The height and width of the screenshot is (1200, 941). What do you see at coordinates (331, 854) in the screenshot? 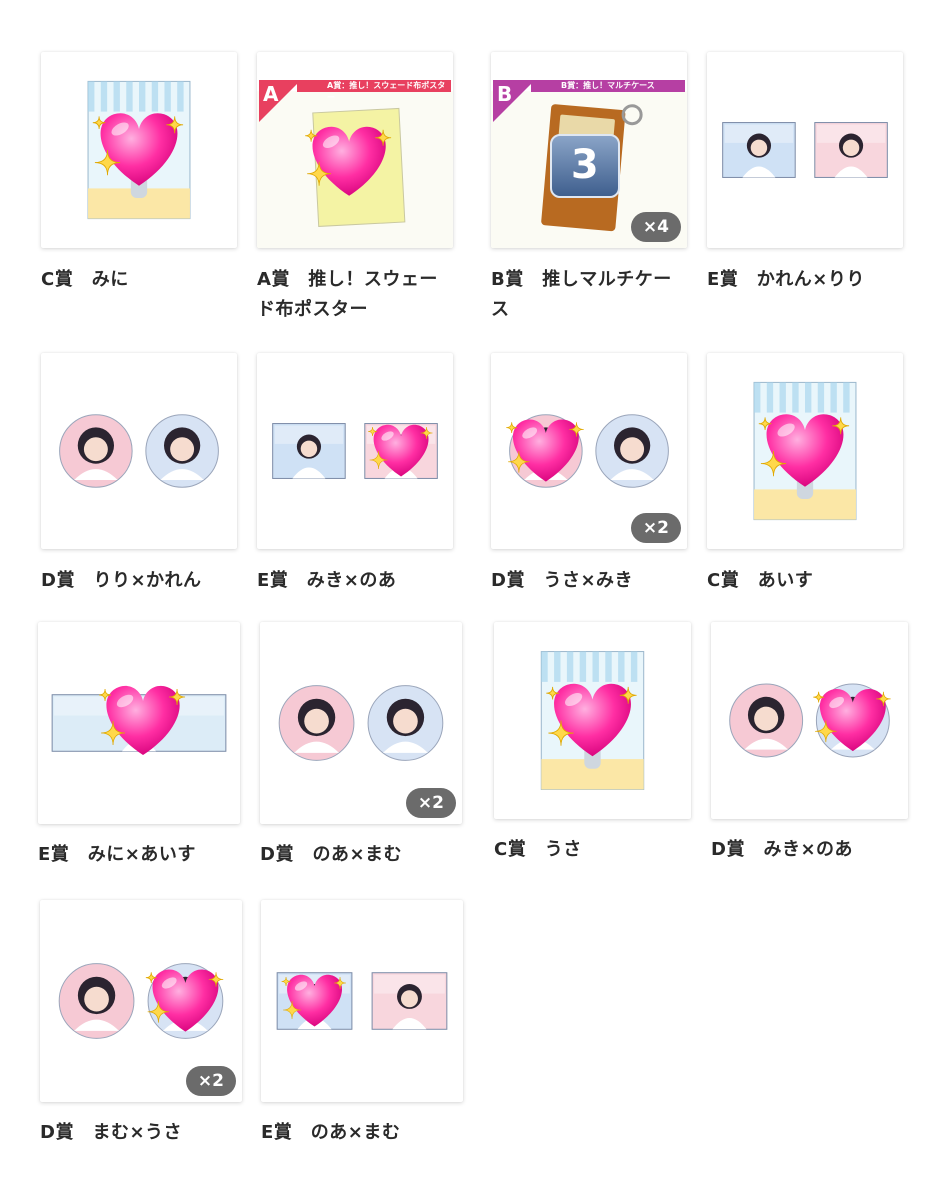
I see `prize-caption: D賞 のあ×まむ` at bounding box center [331, 854].